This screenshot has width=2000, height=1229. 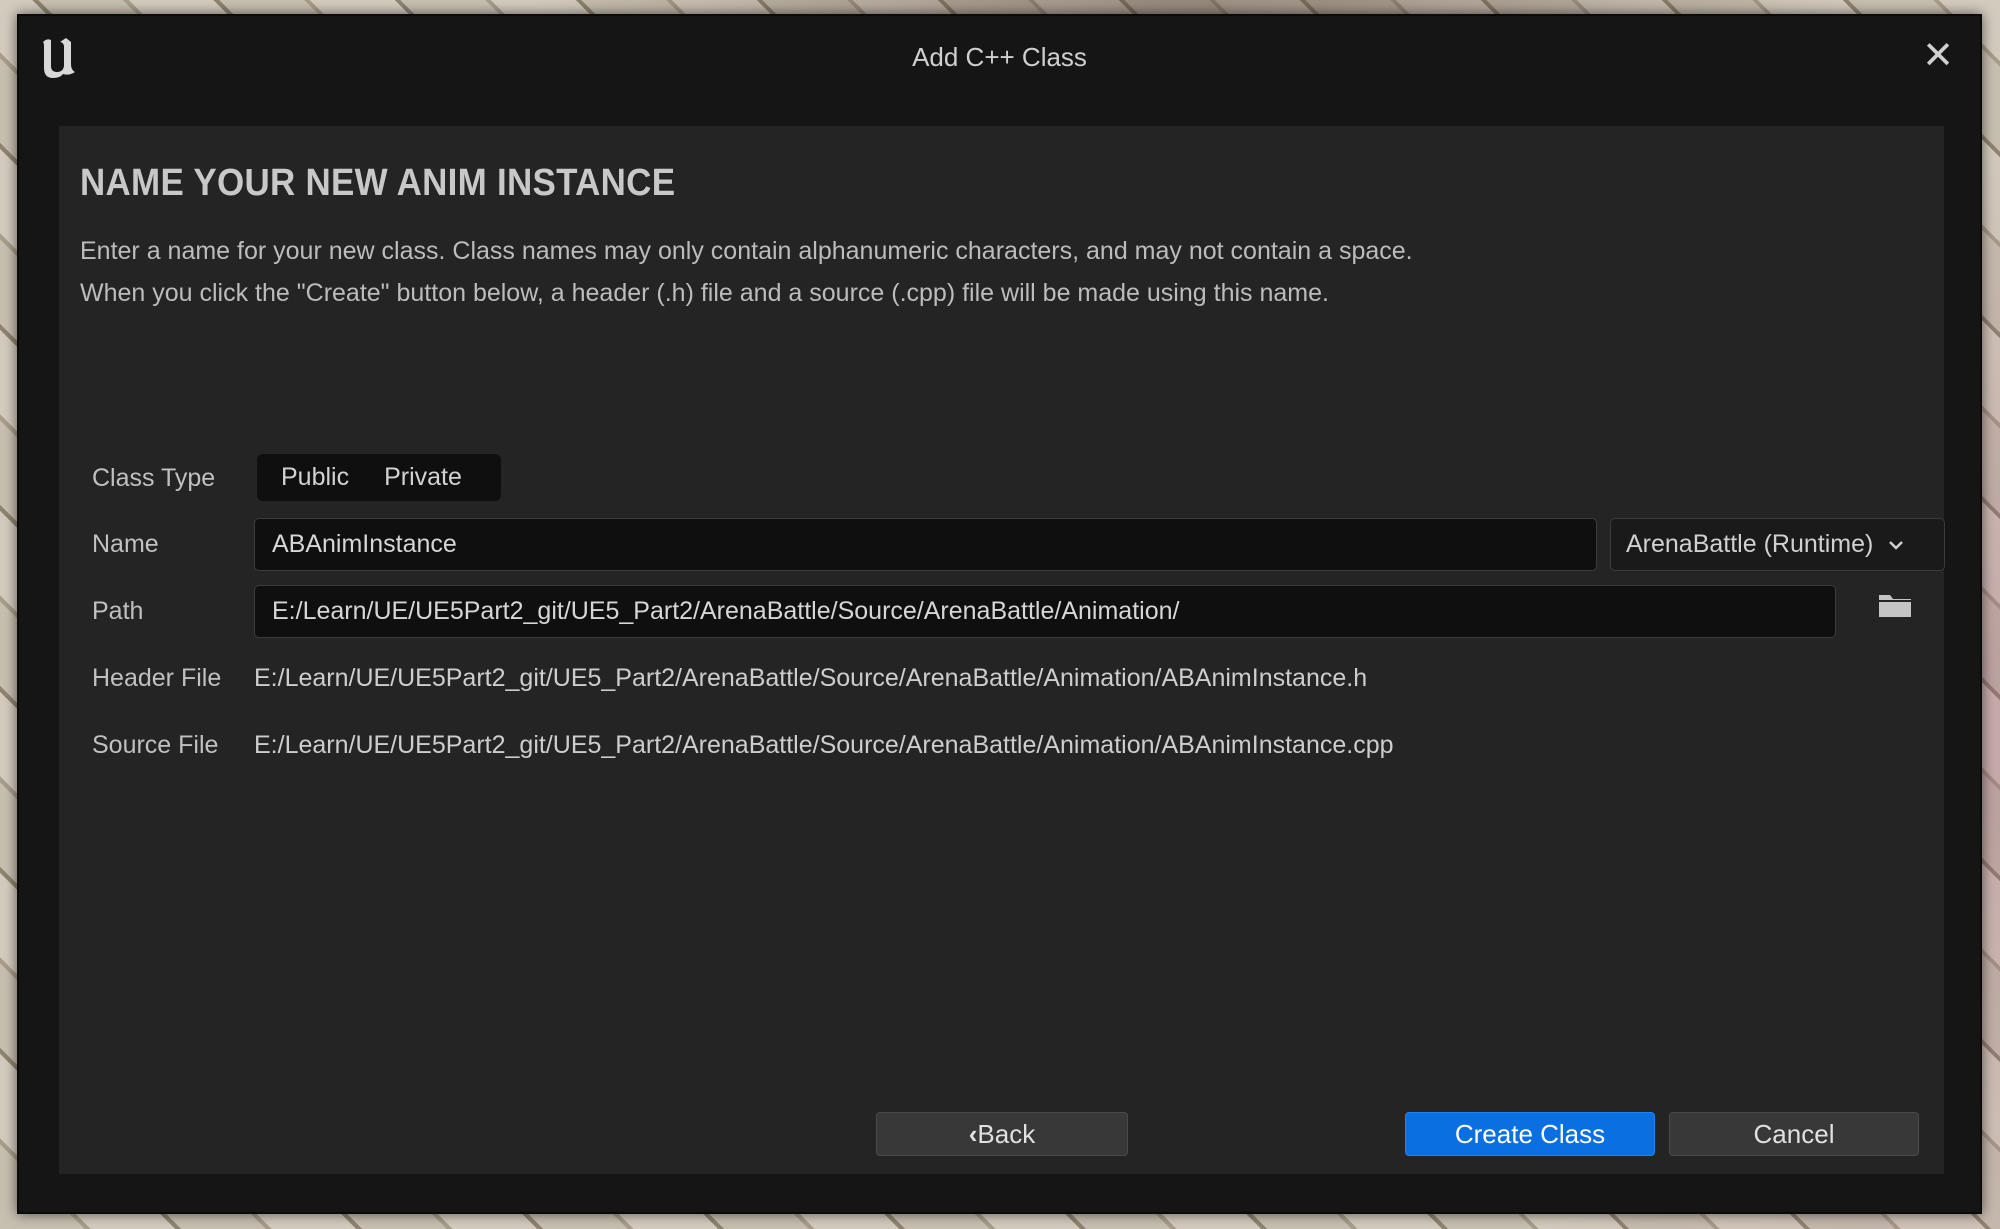 I want to click on name-label: Name, so click(x=125, y=544).